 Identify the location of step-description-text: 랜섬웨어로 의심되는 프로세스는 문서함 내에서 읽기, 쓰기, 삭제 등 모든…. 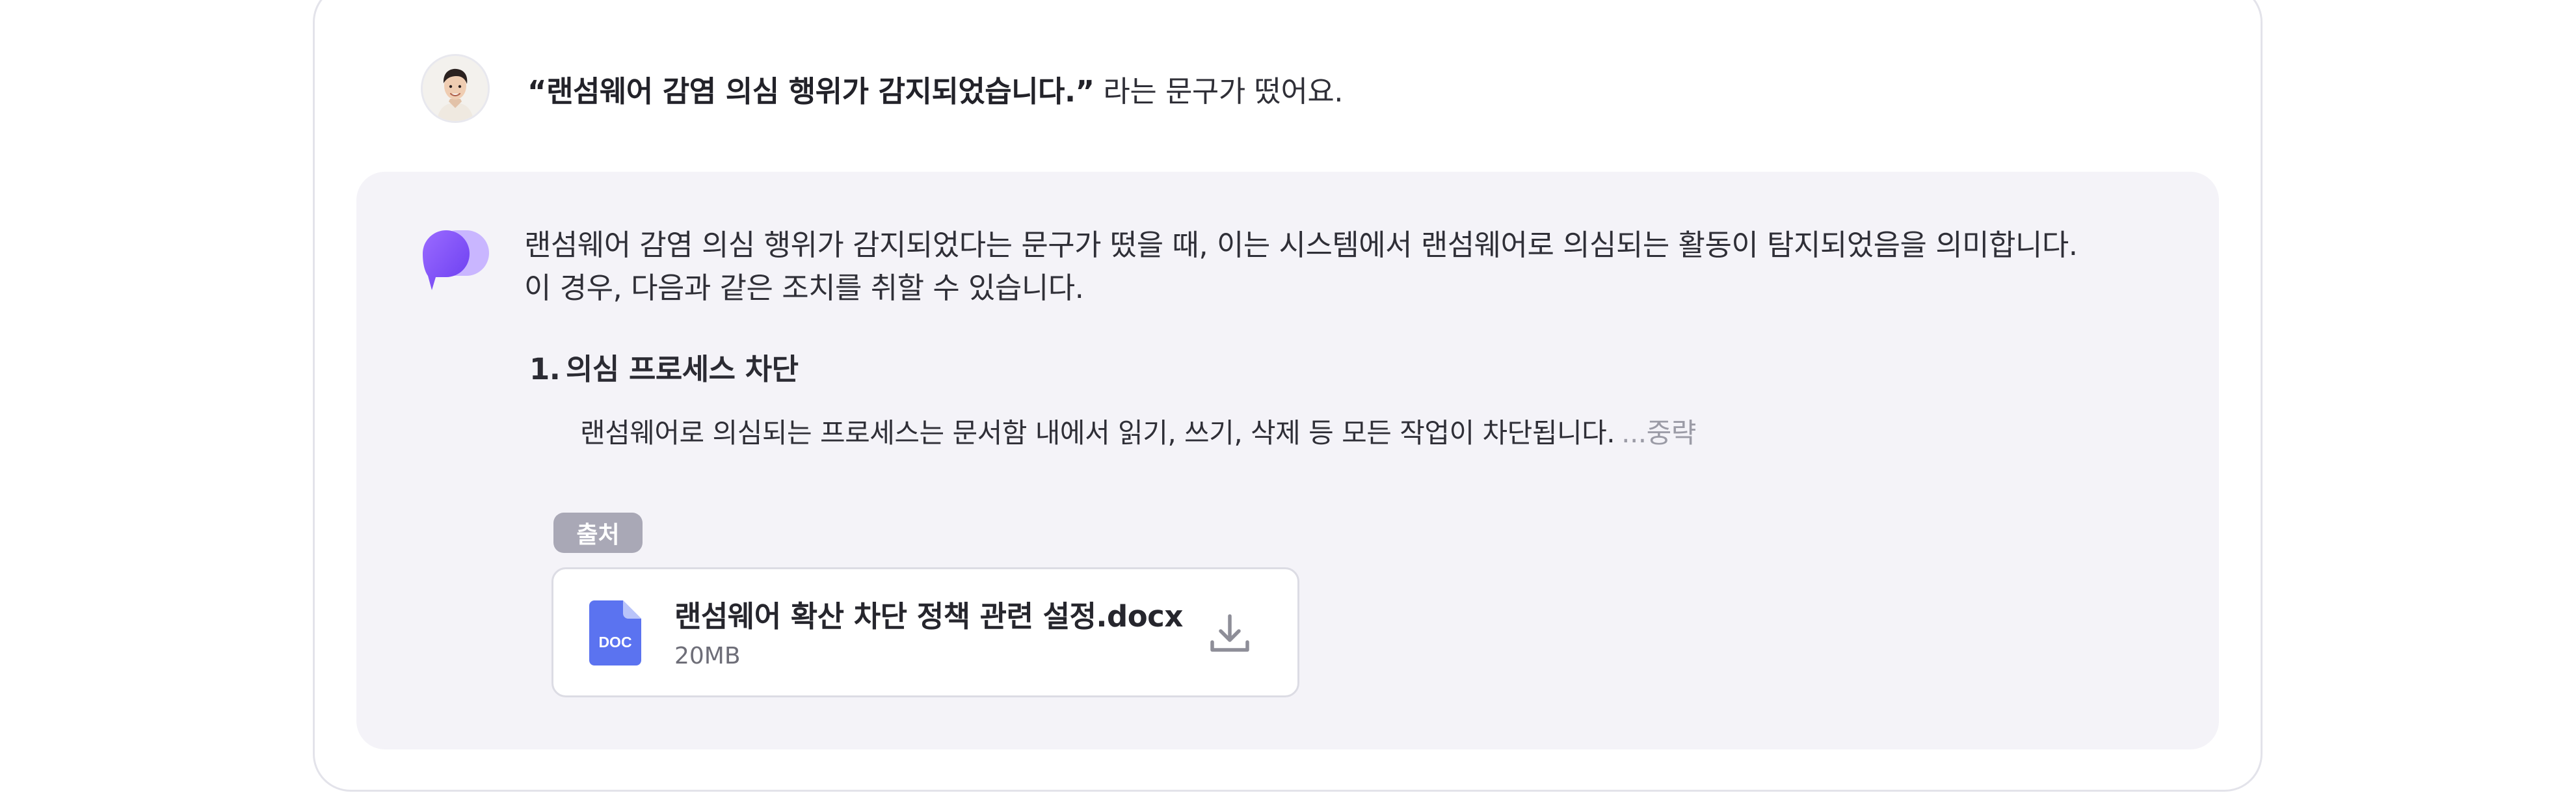
(1097, 433).